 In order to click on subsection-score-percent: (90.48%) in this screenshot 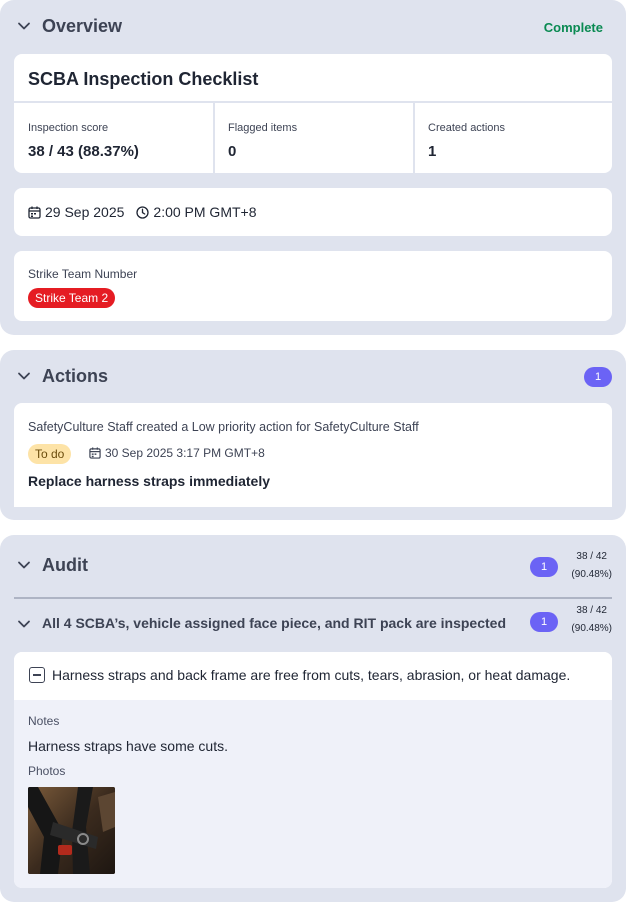, I will do `click(591, 628)`.